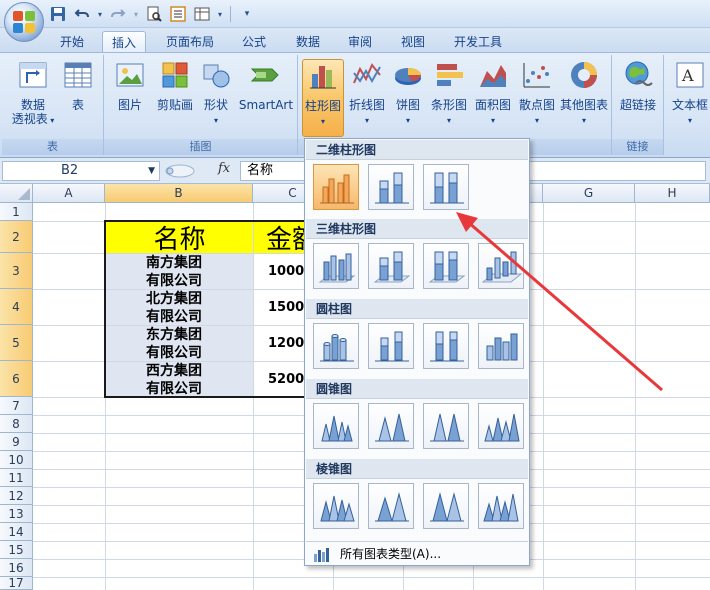  Describe the element at coordinates (322, 112) in the screenshot. I see `column-chart-label: 柱形图 ▾` at that location.